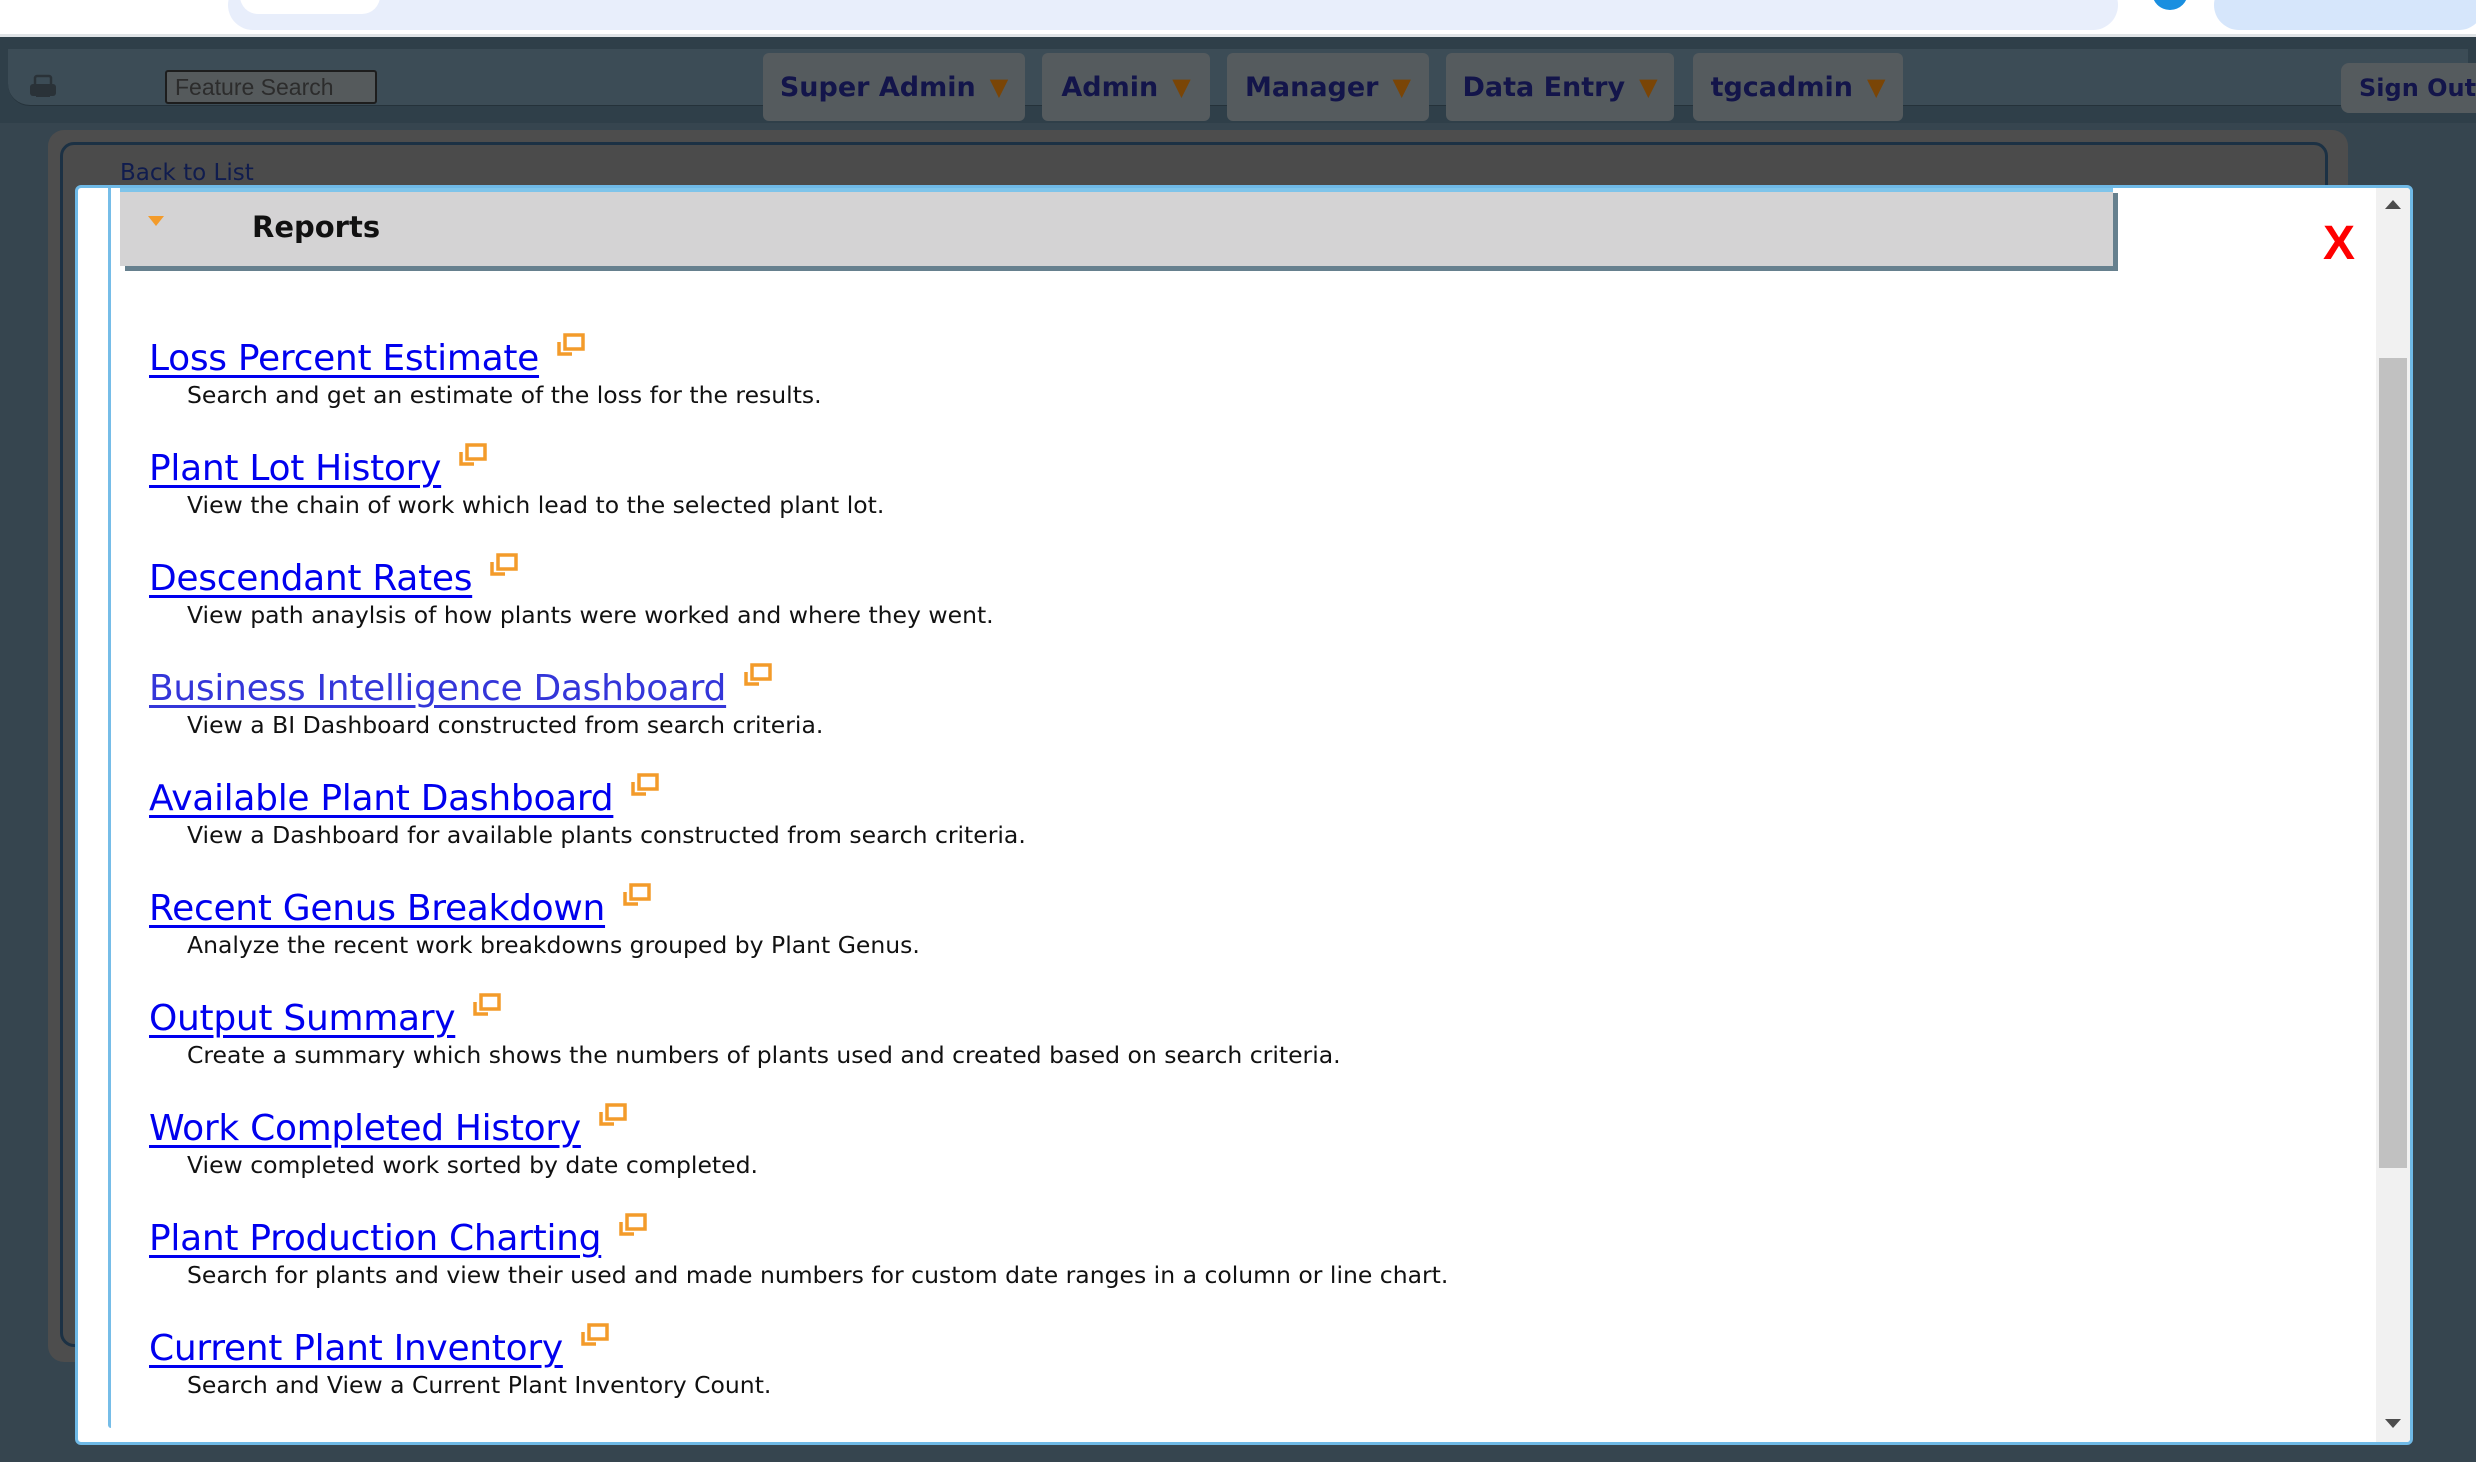 The image size is (2476, 1462). Describe the element at coordinates (2339, 244) in the screenshot. I see `close-button: X` at that location.